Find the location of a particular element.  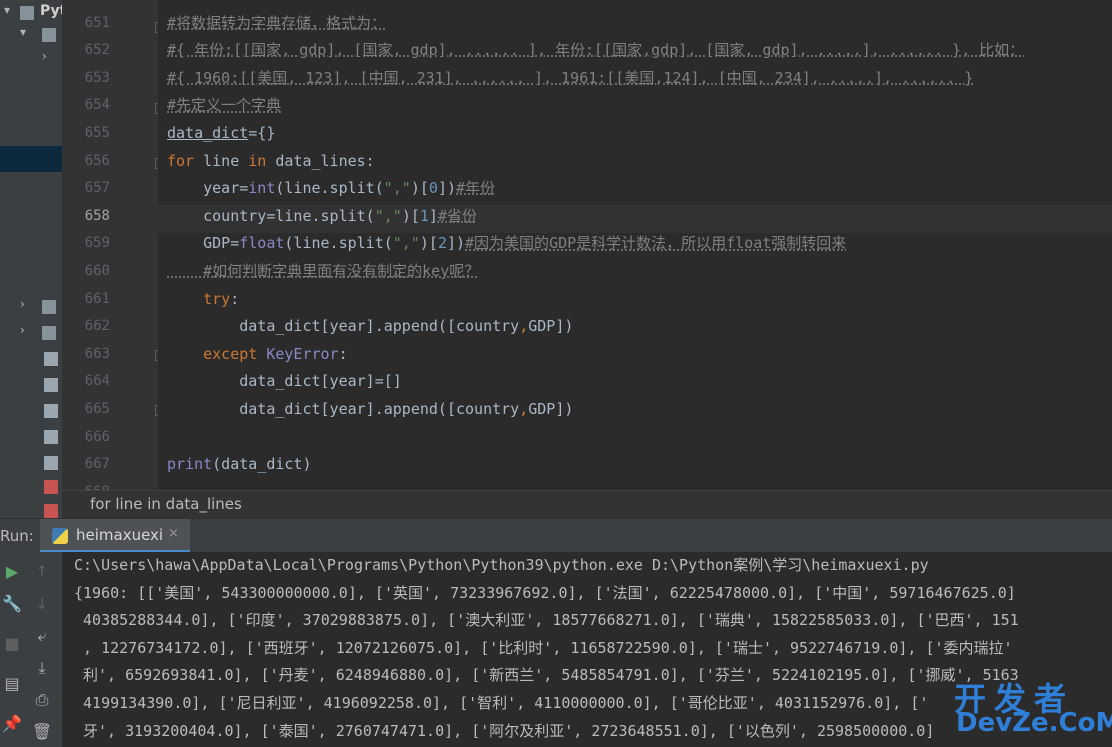

tree-file-csv-2: d is located at coordinates (31, 508).